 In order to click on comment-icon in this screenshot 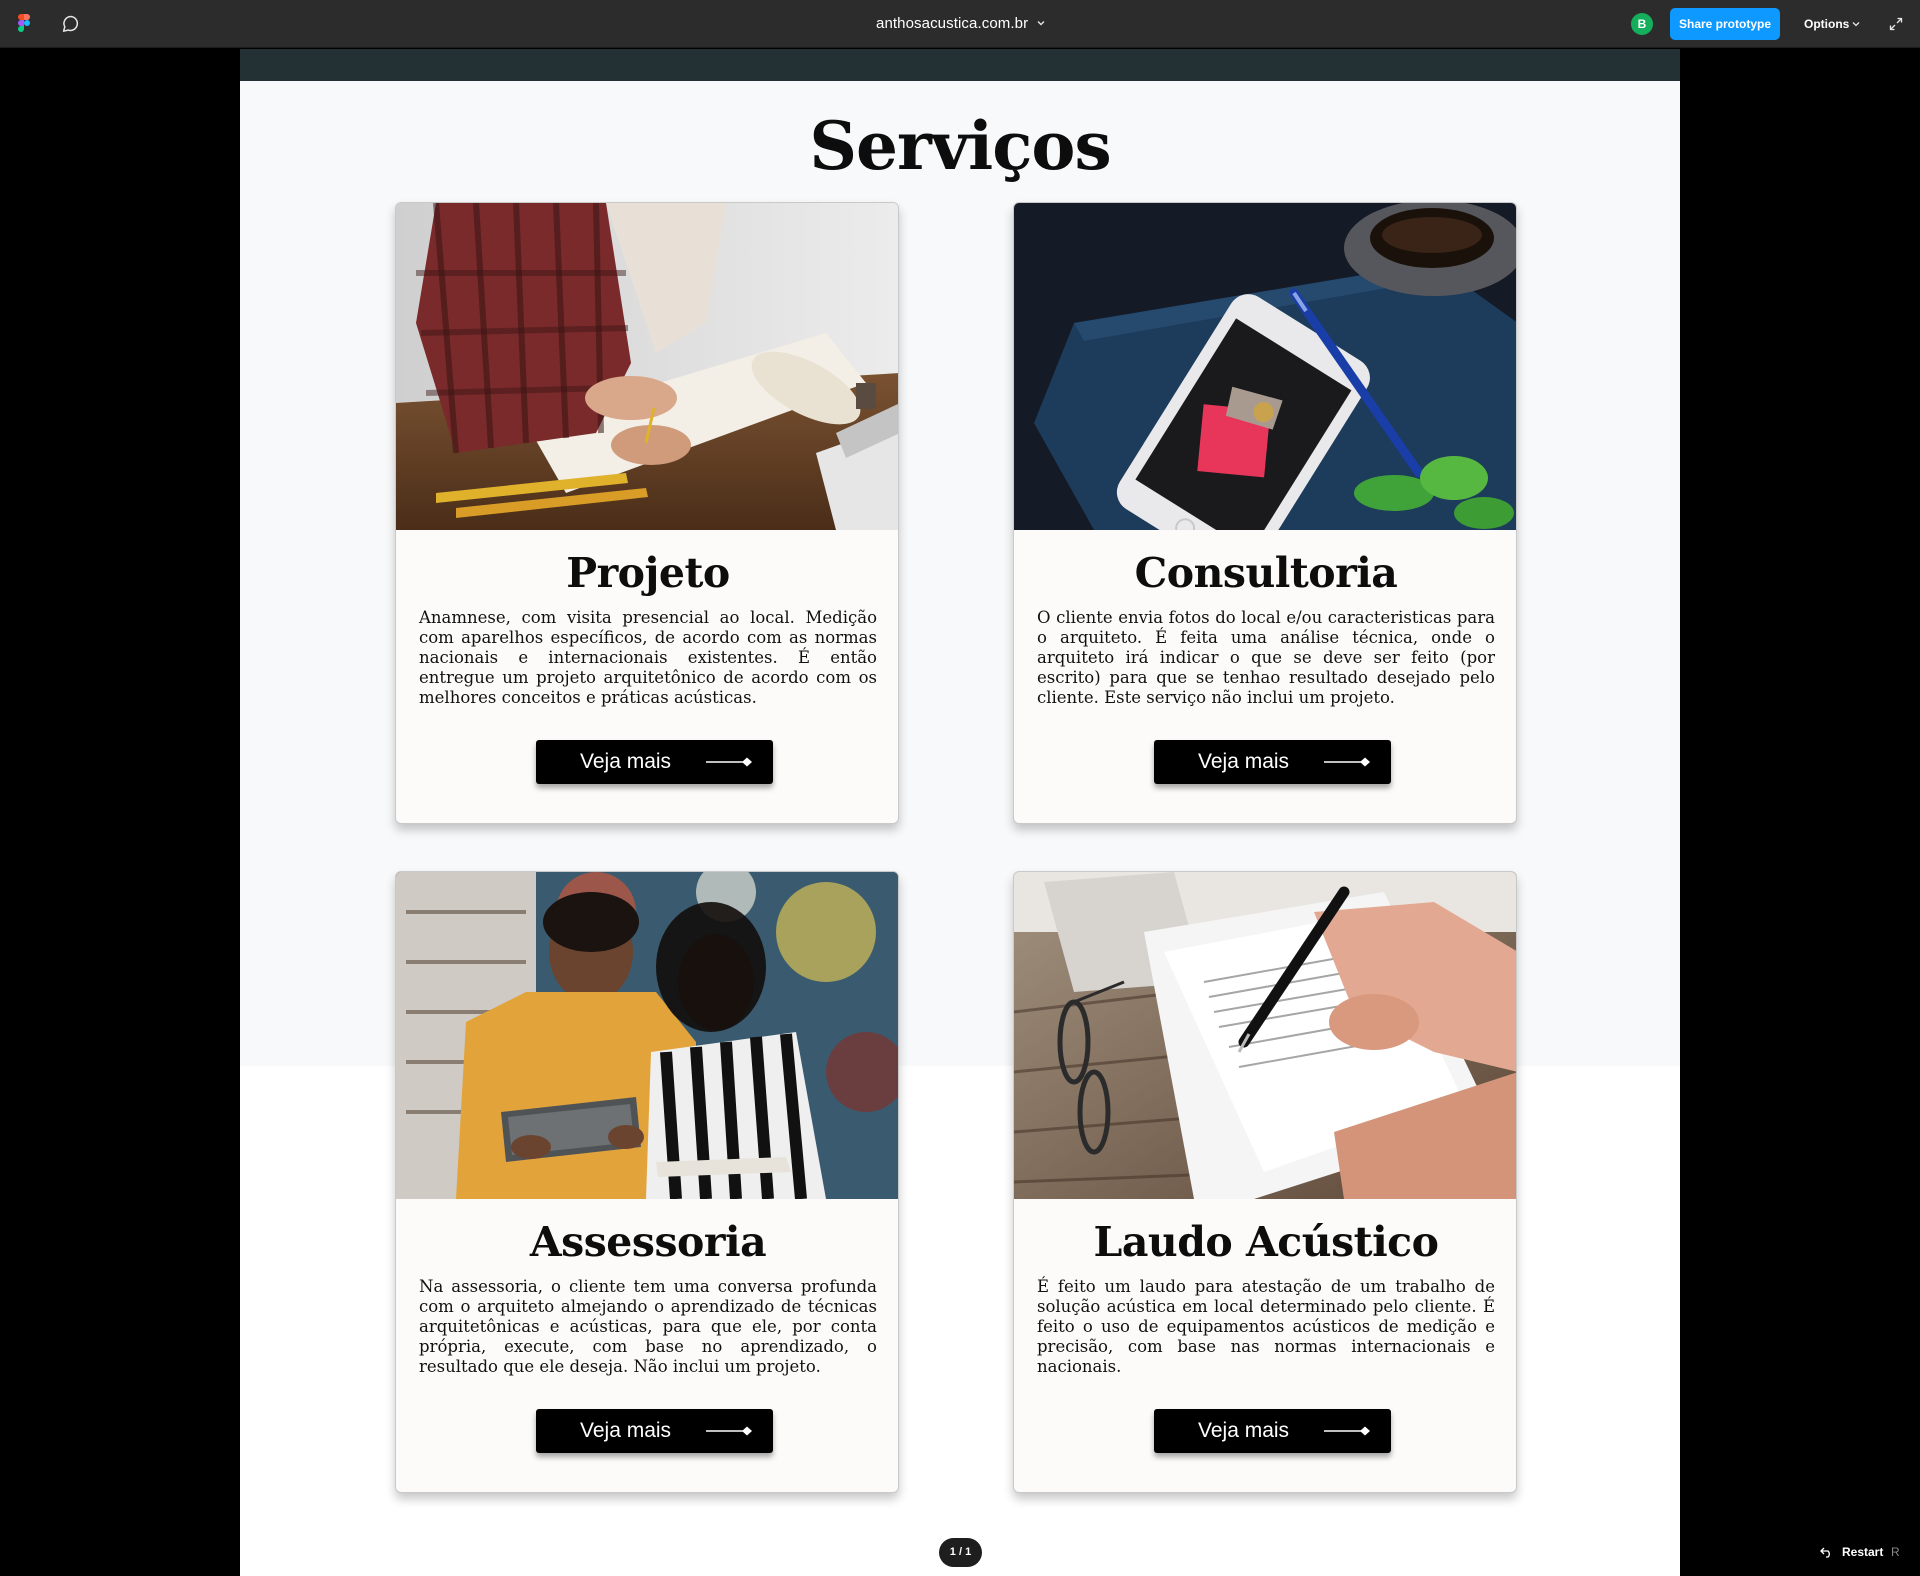, I will do `click(71, 24)`.